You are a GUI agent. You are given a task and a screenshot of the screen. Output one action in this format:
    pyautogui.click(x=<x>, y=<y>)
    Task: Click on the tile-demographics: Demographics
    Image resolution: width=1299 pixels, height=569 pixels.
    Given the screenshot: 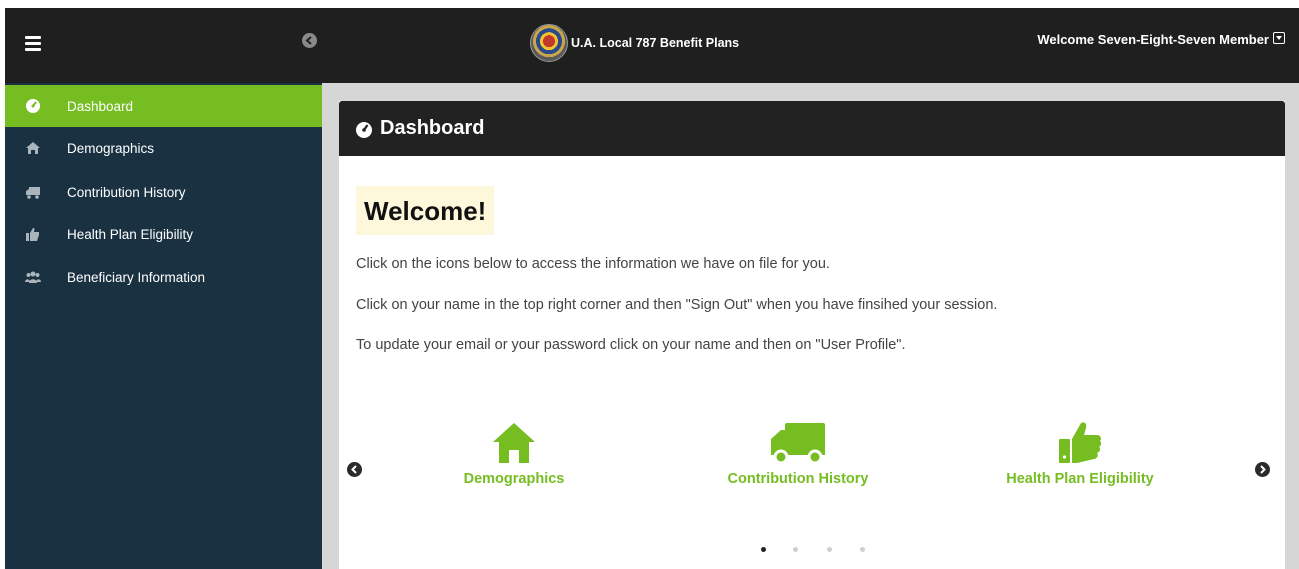 What is the action you would take?
    pyautogui.click(x=514, y=453)
    